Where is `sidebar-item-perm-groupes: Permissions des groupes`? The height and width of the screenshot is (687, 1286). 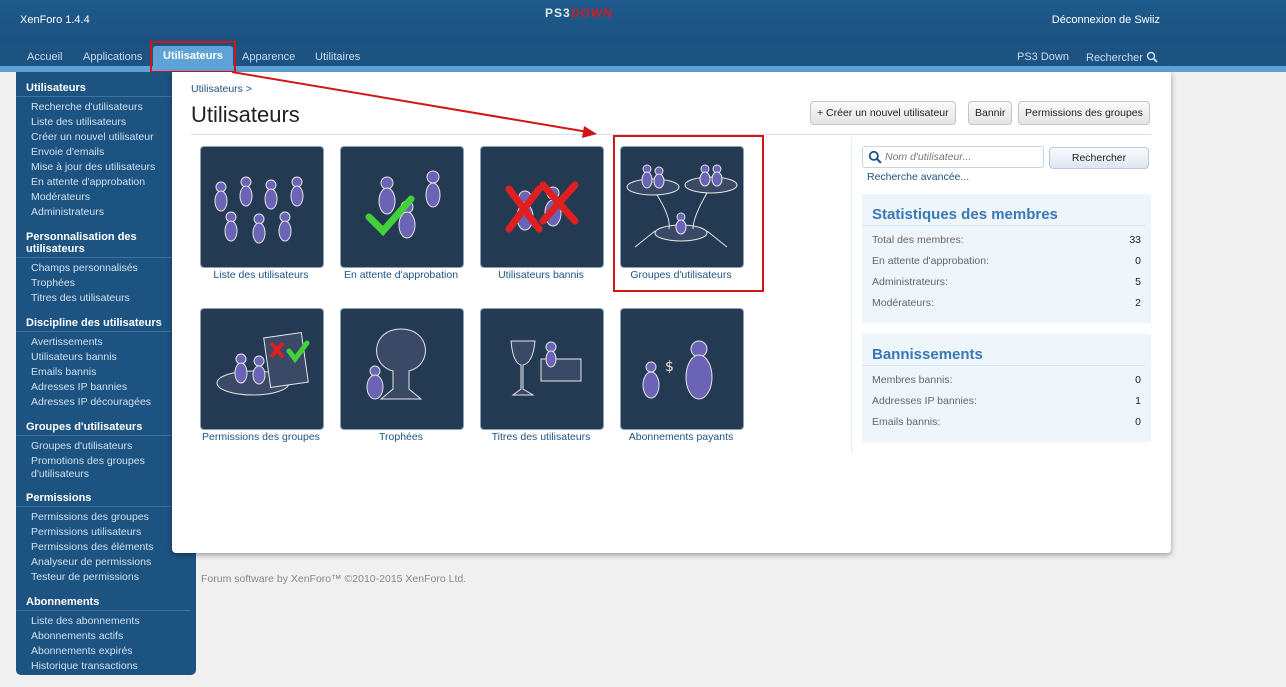
sidebar-item-perm-groupes: Permissions des groupes is located at coordinates (106, 517).